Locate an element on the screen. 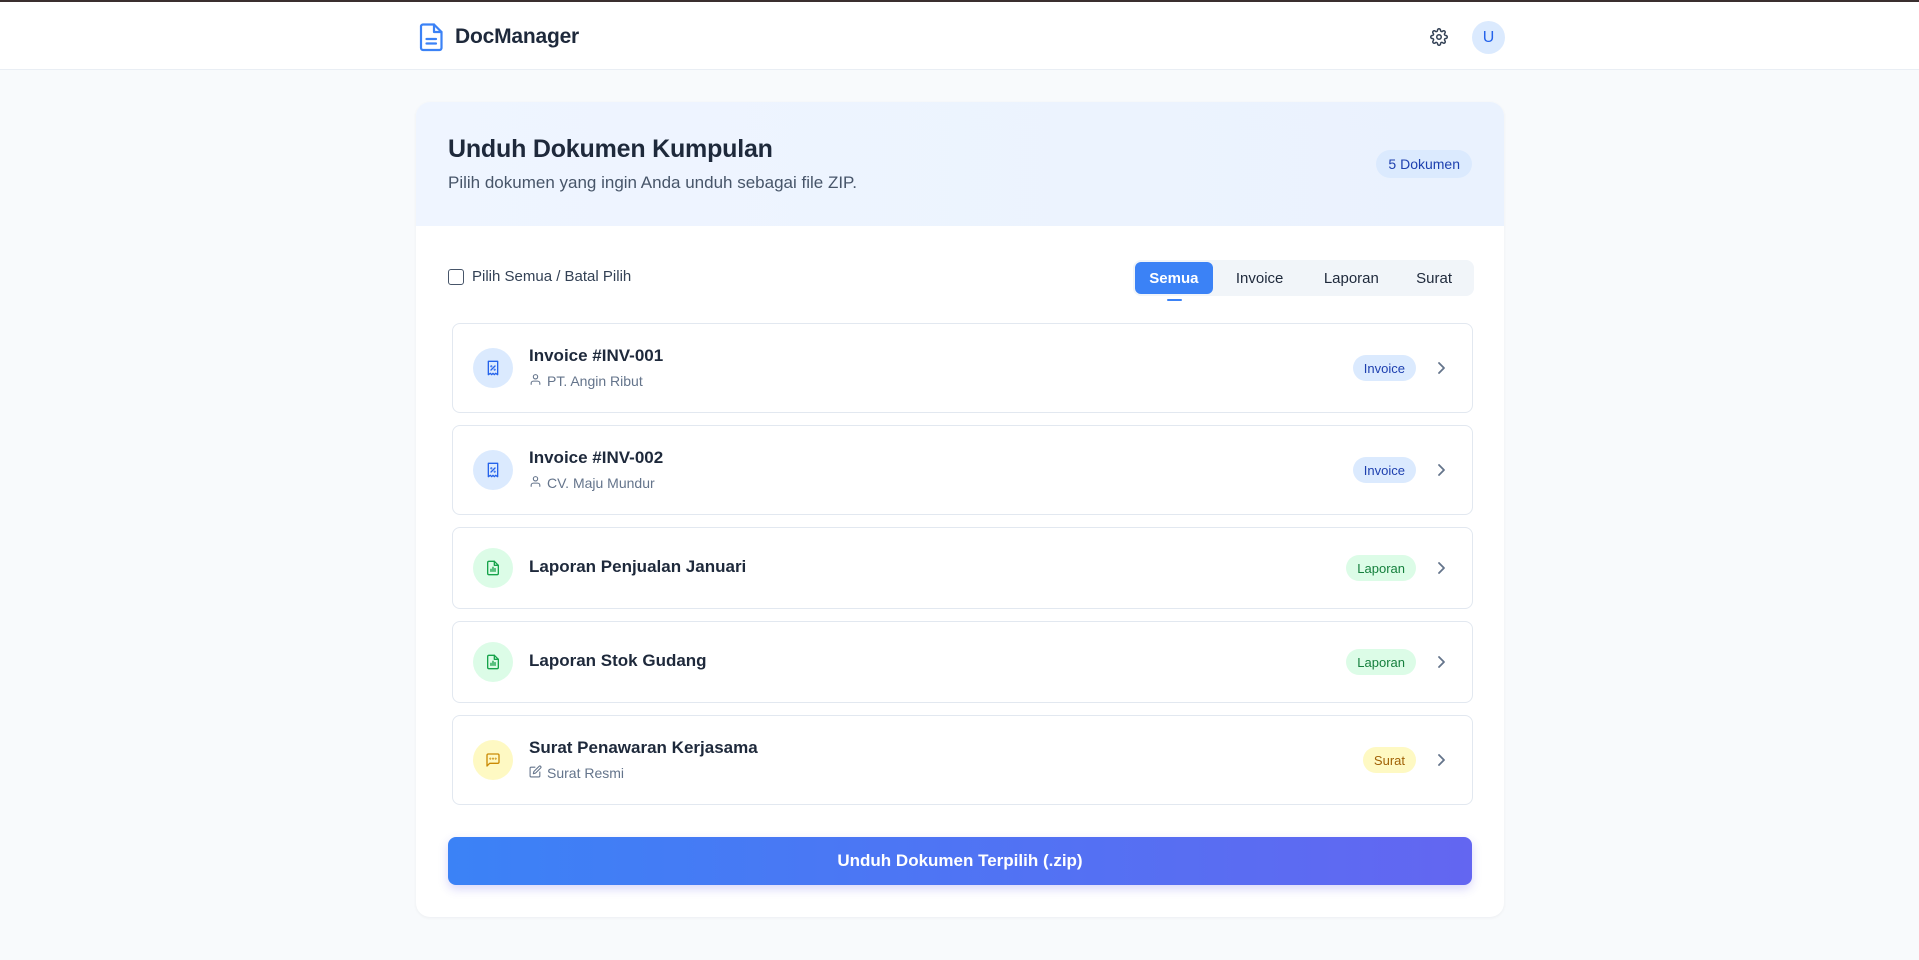 The height and width of the screenshot is (960, 1919). document-item: Invoice #INV-002 CV. Maju Mundur Invoice is located at coordinates (962, 470).